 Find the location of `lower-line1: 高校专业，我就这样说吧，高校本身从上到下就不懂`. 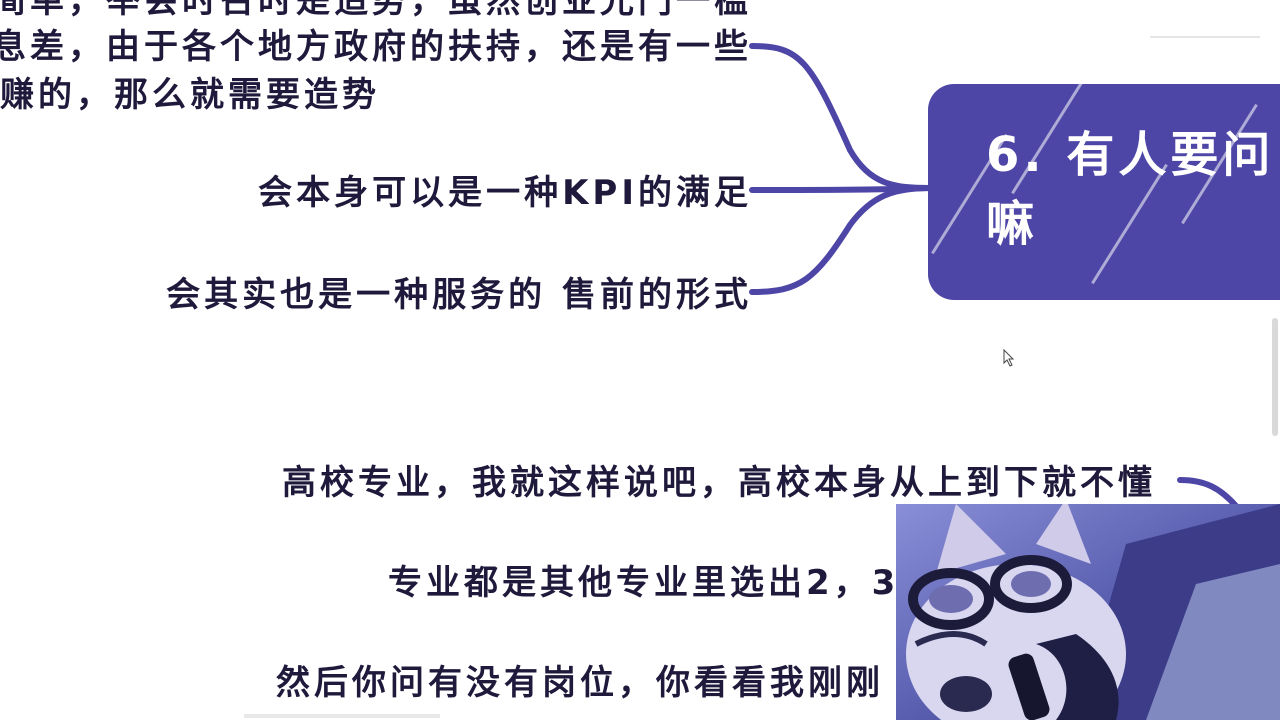

lower-line1: 高校专业，我就这样说吧，高校本身从上到下就不懂 is located at coordinates (719, 483).